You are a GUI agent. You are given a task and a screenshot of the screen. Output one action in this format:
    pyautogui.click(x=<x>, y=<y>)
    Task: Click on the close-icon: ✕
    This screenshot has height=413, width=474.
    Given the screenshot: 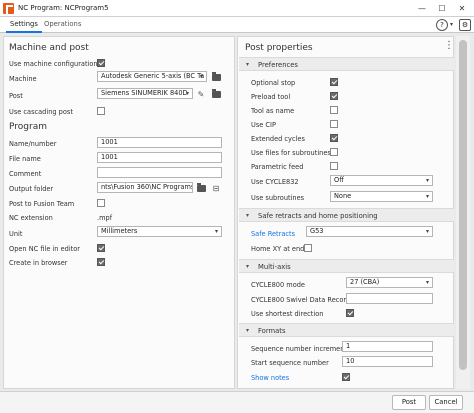 What is the action you would take?
    pyautogui.click(x=462, y=8)
    